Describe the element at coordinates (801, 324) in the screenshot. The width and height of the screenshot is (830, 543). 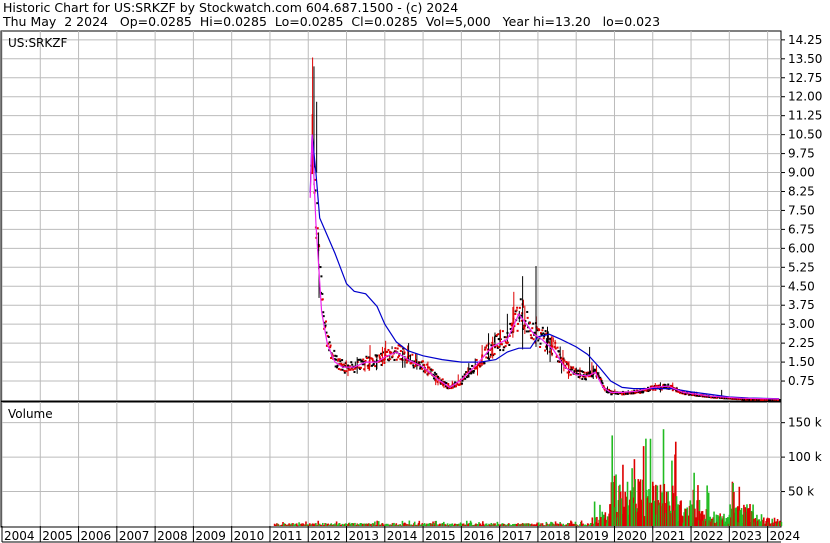
I see `price-tick-label: 3.00` at that location.